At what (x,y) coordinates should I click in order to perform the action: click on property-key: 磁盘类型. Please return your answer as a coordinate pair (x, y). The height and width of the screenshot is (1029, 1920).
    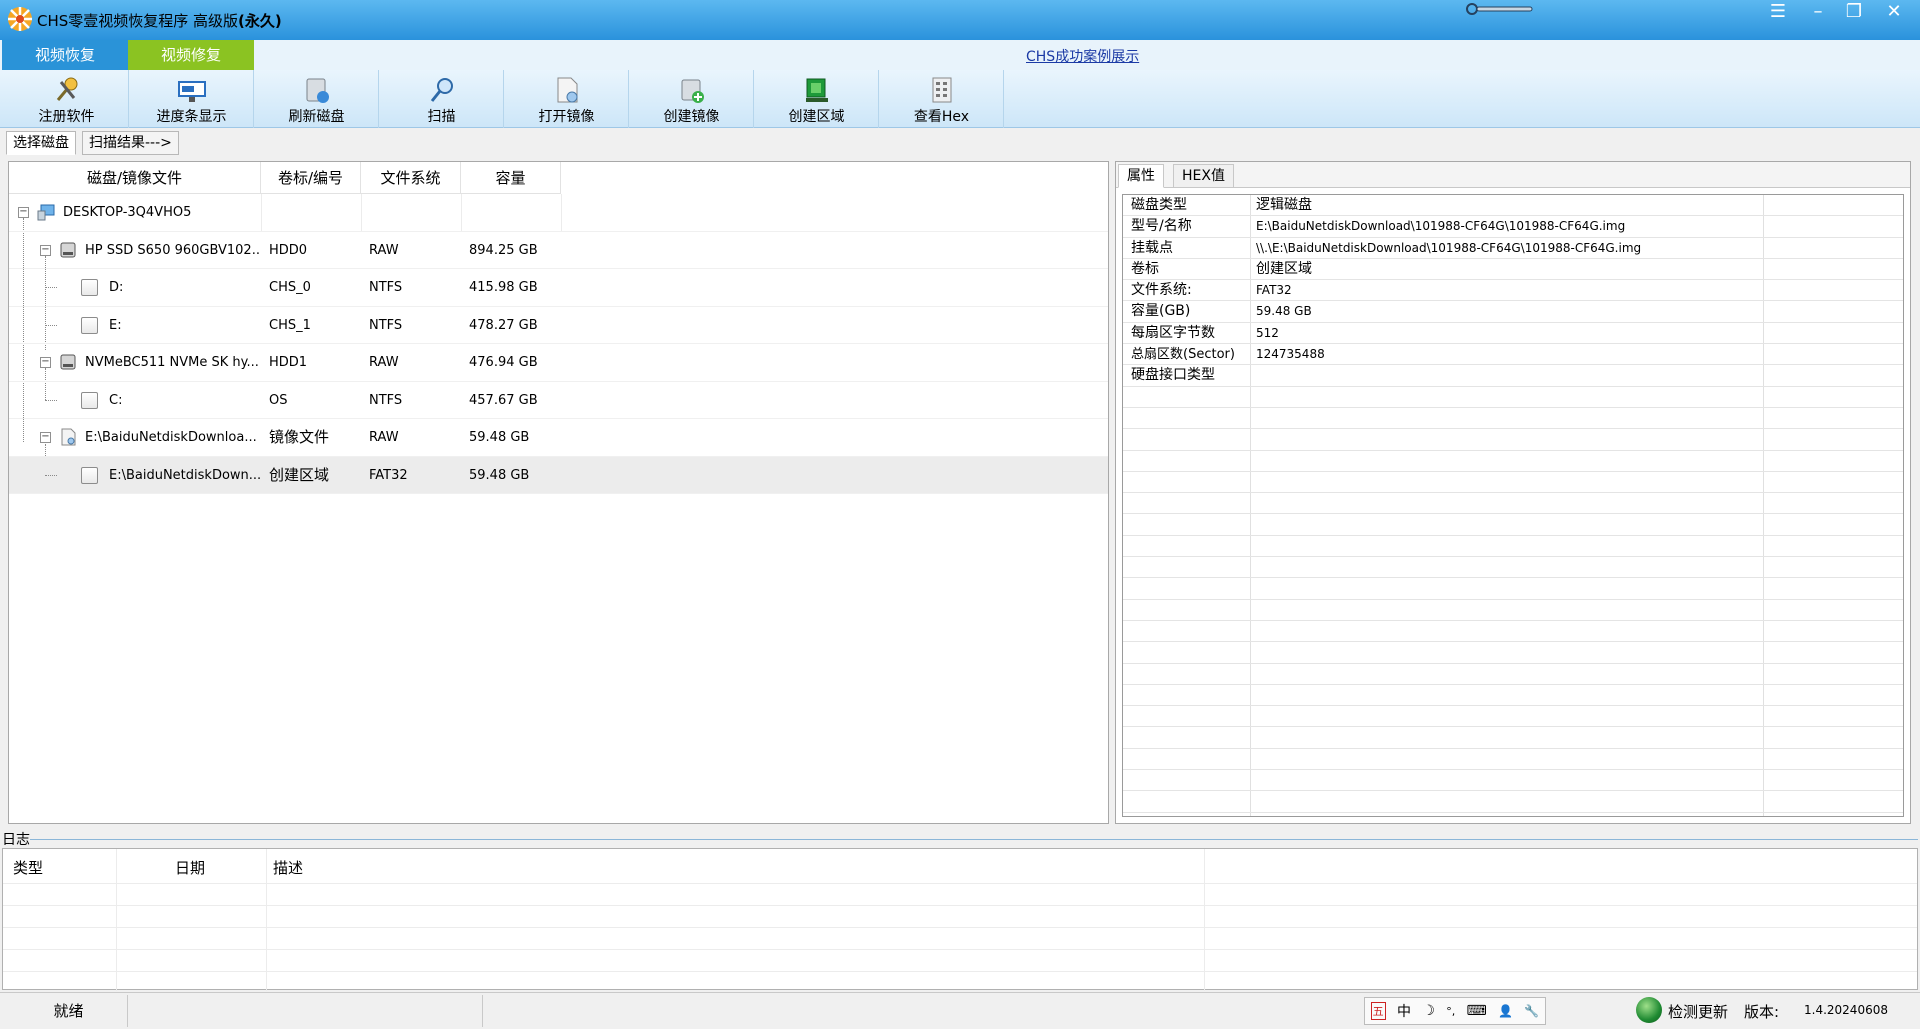
    Looking at the image, I should click on (1159, 205).